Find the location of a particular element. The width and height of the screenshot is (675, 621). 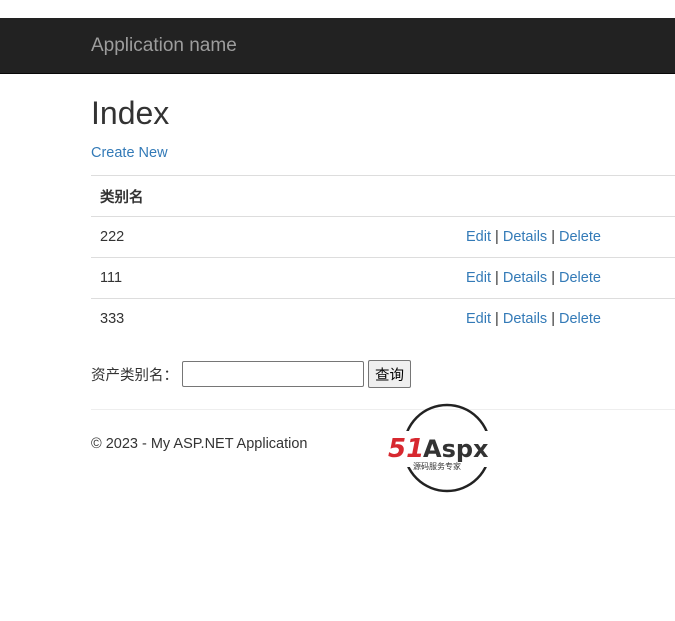

create-new-link: Create New is located at coordinates (129, 153).